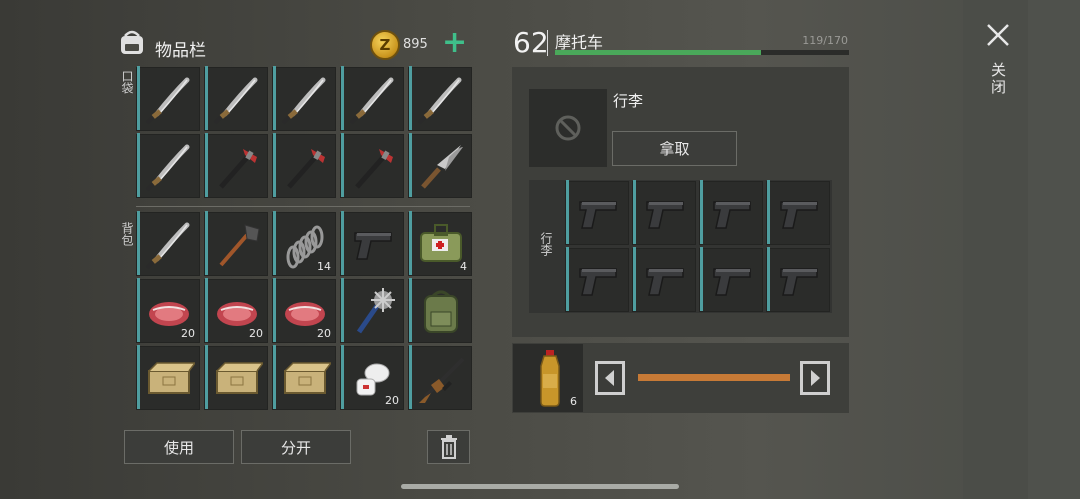 The image size is (1080, 499). Describe the element at coordinates (304, 243) in the screenshot. I see `inventory-slot: 14` at that location.